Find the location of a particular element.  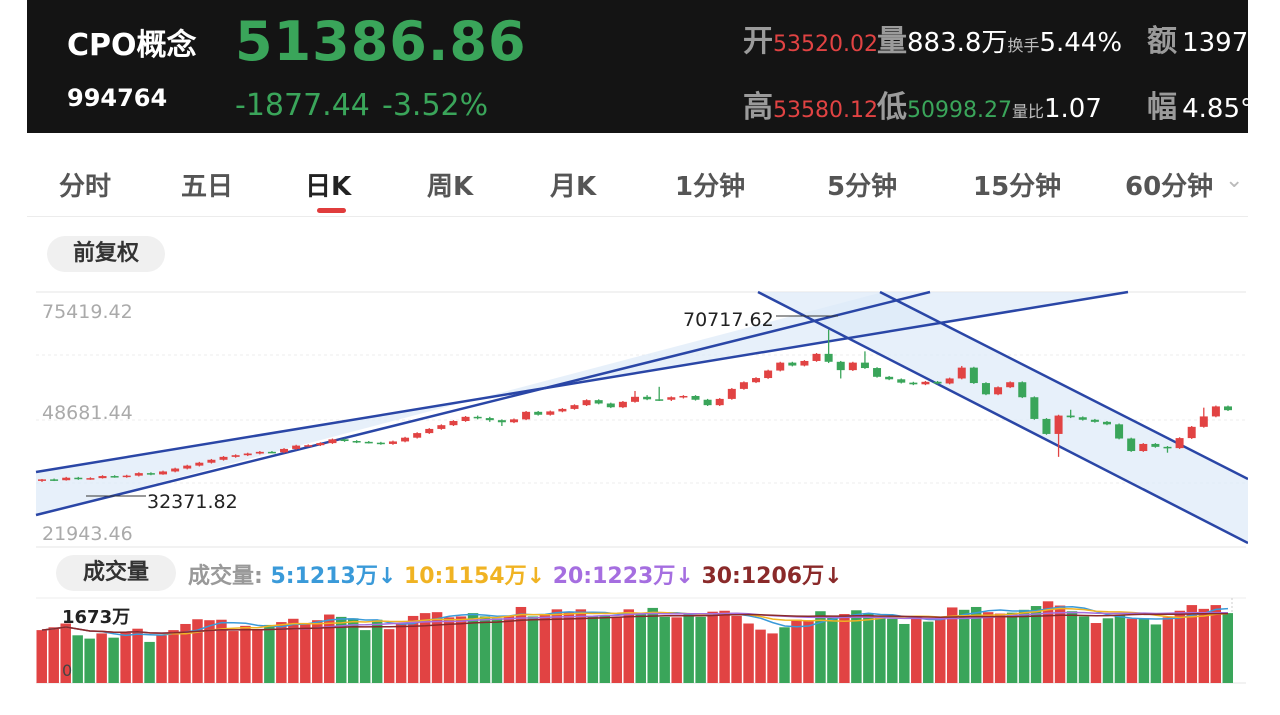

volume-zero-label: 0 is located at coordinates (67, 670).